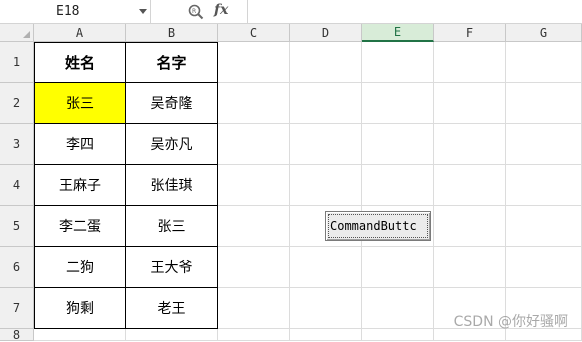  I want to click on cell-d1, so click(326, 62).